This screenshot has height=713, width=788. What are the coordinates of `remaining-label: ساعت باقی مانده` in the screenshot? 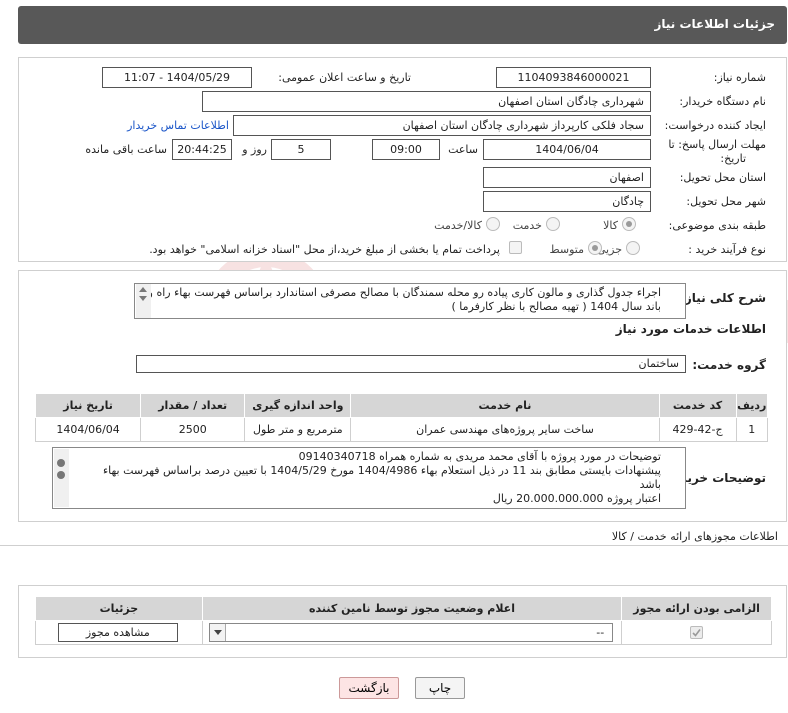 It's located at (126, 149).